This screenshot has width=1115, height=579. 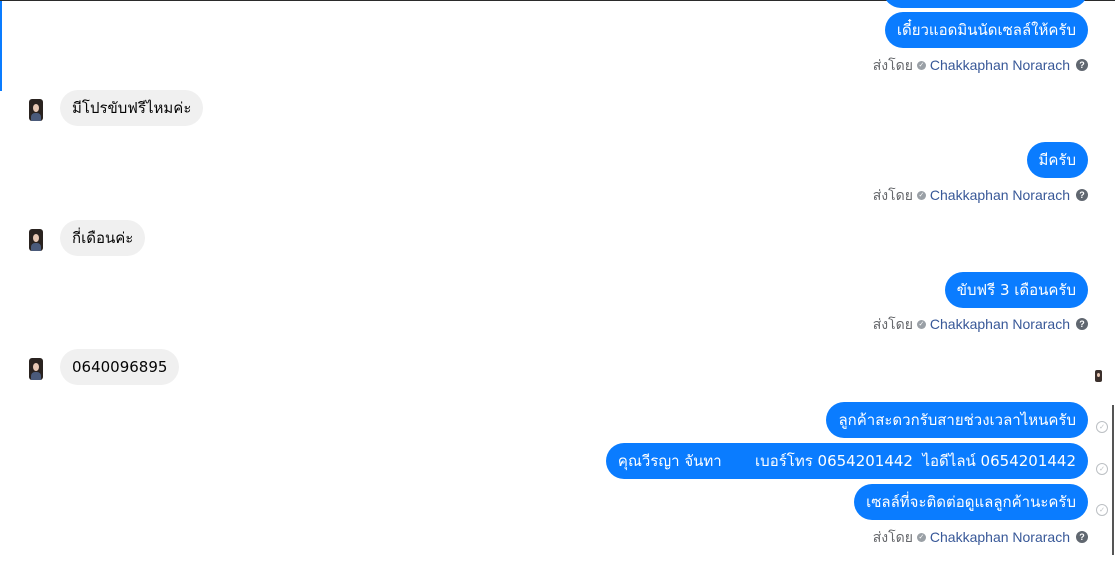 What do you see at coordinates (120, 367) in the screenshot?
I see `message-bubble-incoming: 0640096895` at bounding box center [120, 367].